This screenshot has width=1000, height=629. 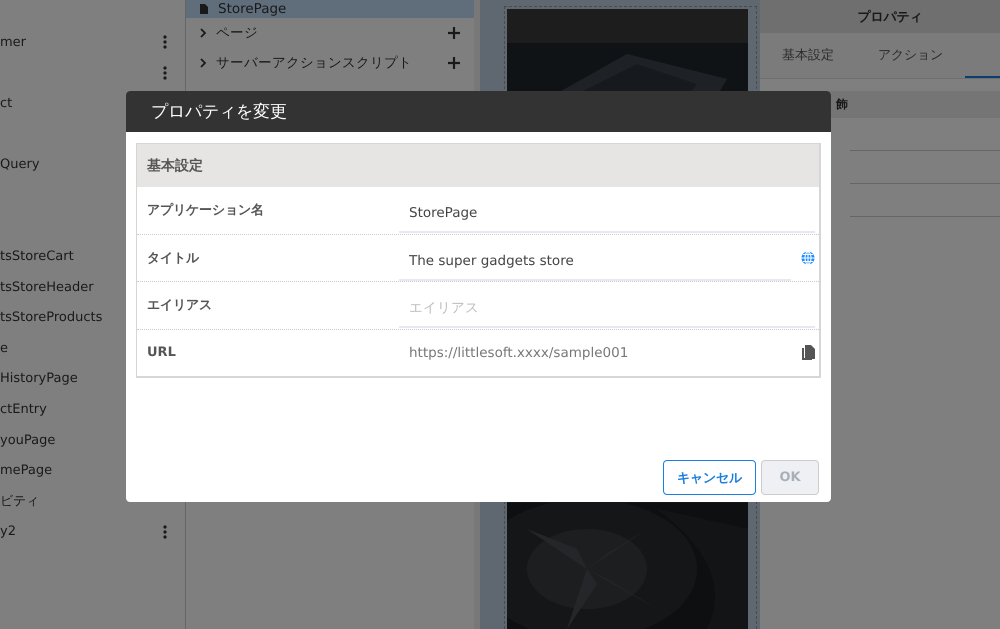 I want to click on field-label: タイトル, so click(x=173, y=258).